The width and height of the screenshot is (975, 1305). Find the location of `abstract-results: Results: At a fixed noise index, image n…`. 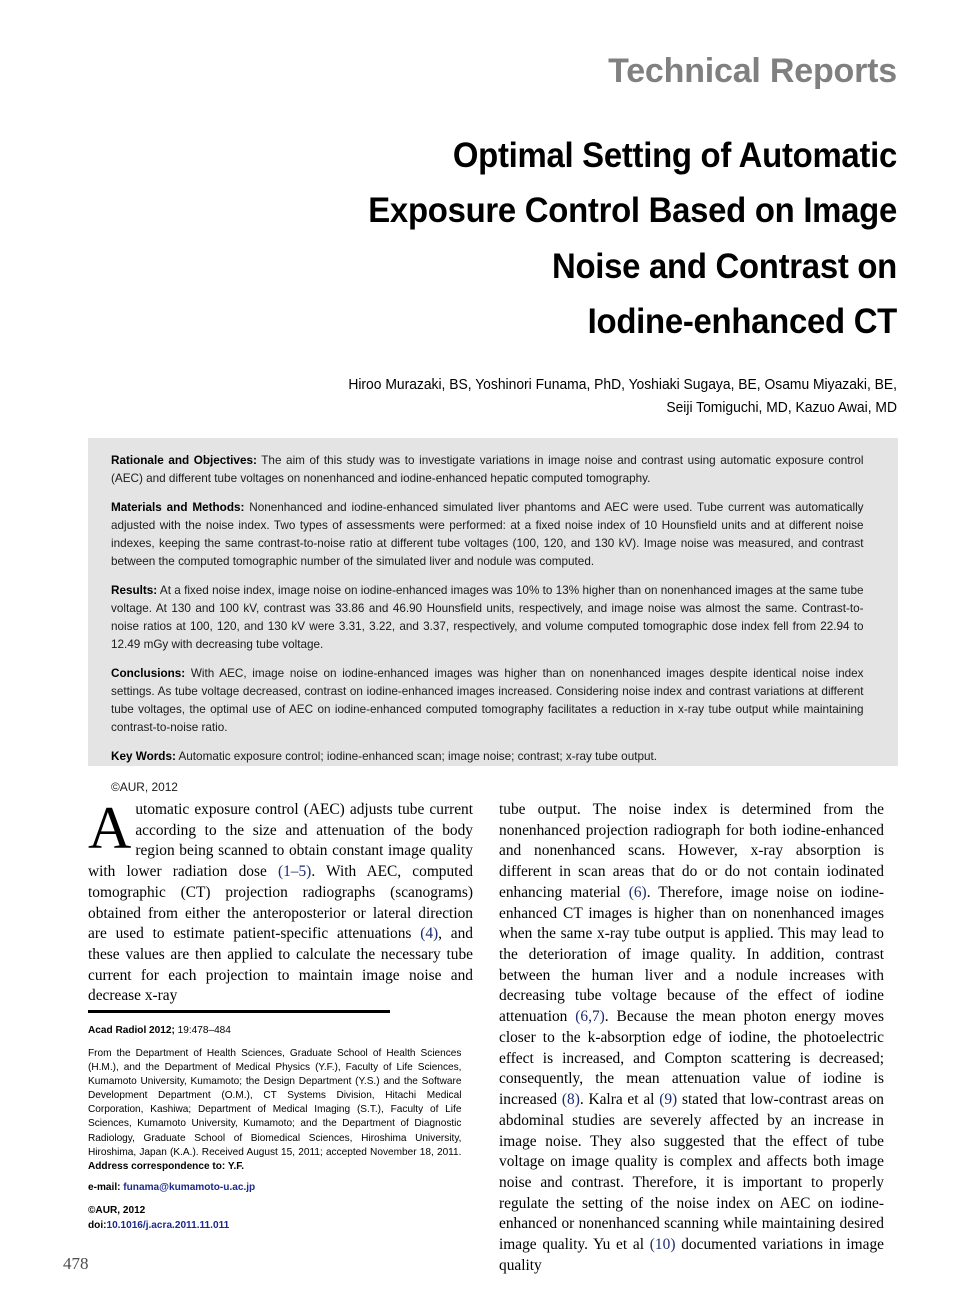

abstract-results: Results: At a fixed noise index, image n… is located at coordinates (487, 618).